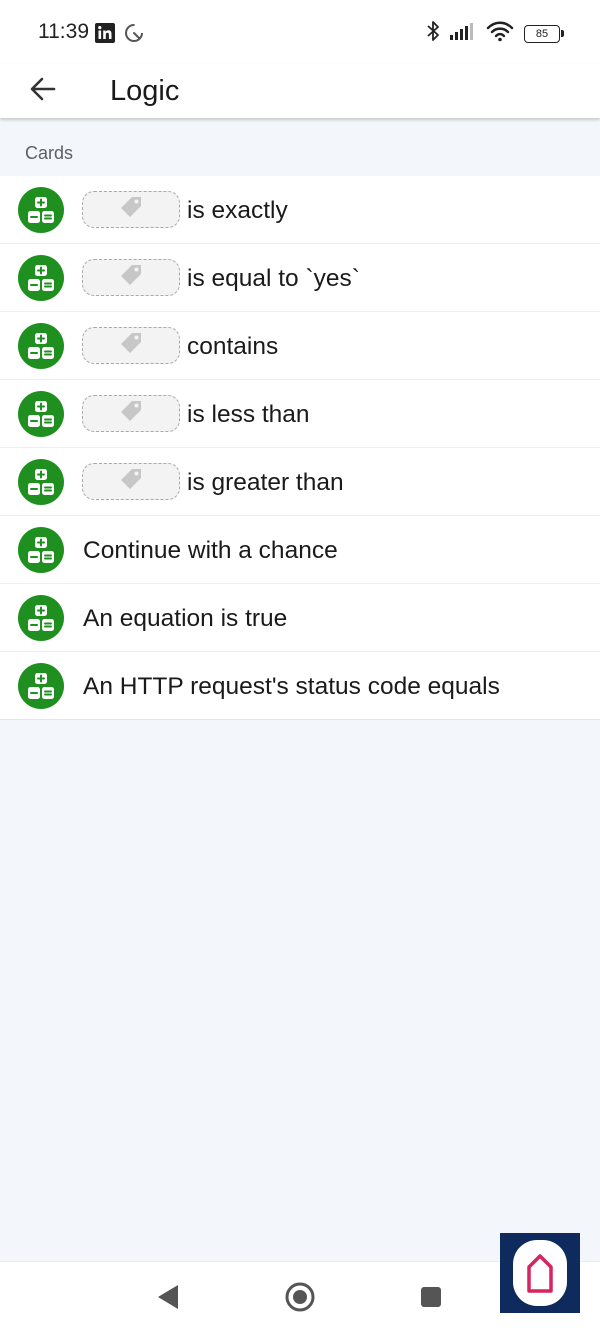 The image size is (600, 1334). I want to click on sync-icon, so click(134, 35).